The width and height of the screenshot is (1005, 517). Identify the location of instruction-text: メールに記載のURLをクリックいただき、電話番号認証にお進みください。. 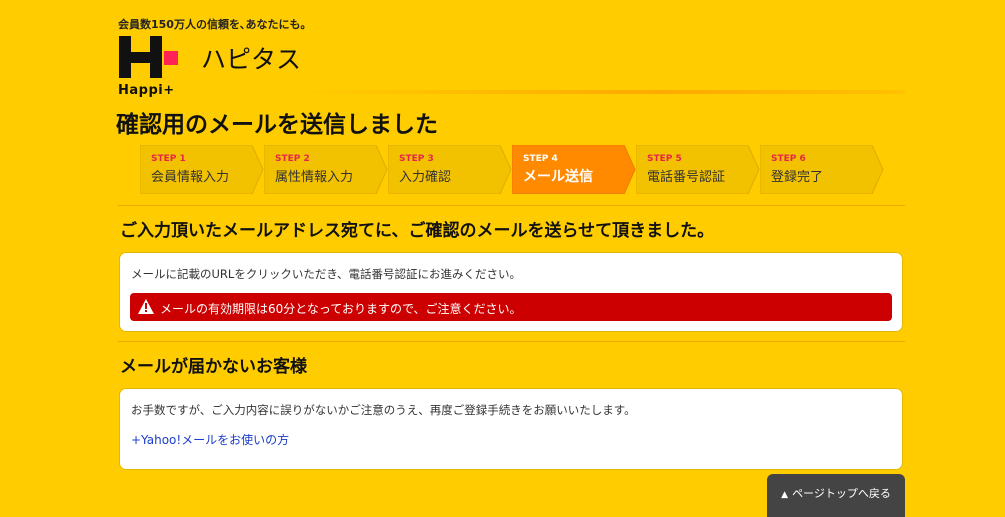
(326, 274).